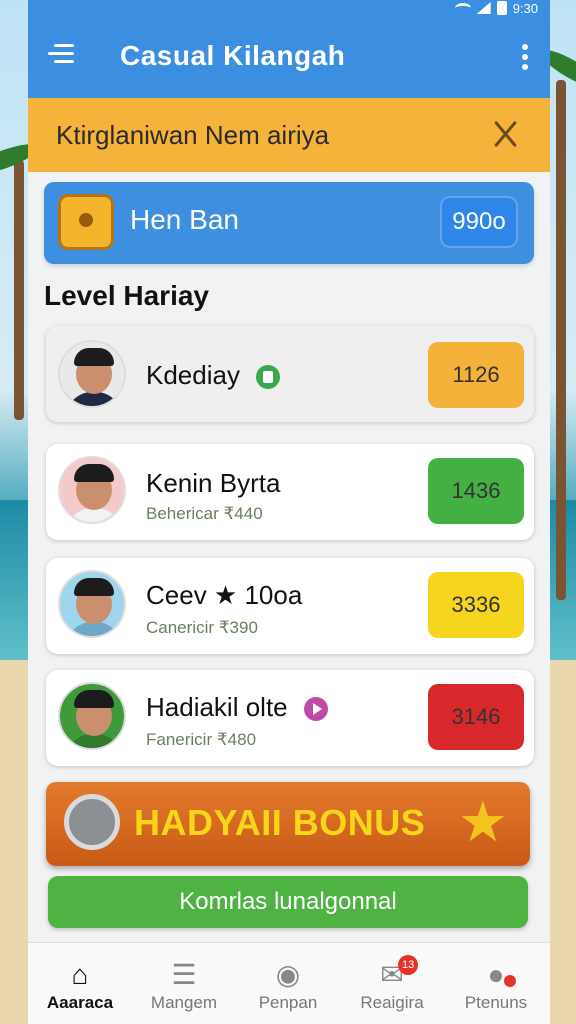 The image size is (576, 1024). What do you see at coordinates (476, 491) in the screenshot?
I see `score-badge: 1436` at bounding box center [476, 491].